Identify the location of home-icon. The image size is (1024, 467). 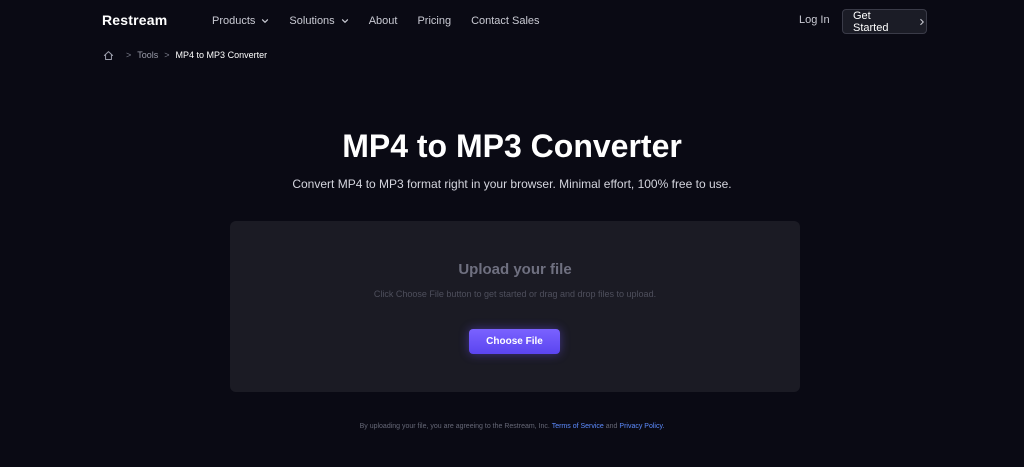
(108, 55).